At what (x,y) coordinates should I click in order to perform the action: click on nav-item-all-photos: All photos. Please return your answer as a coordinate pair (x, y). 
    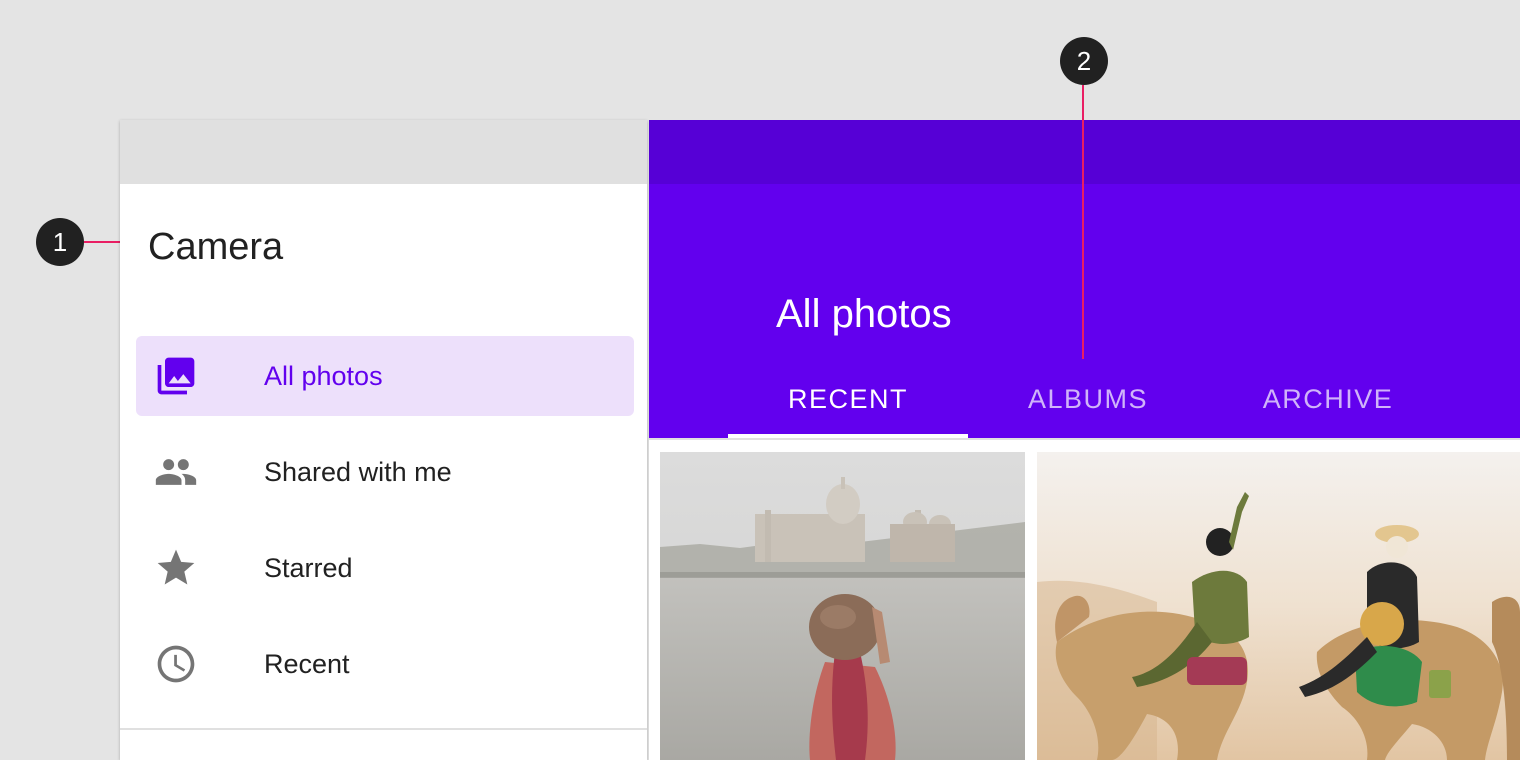
    Looking at the image, I should click on (385, 376).